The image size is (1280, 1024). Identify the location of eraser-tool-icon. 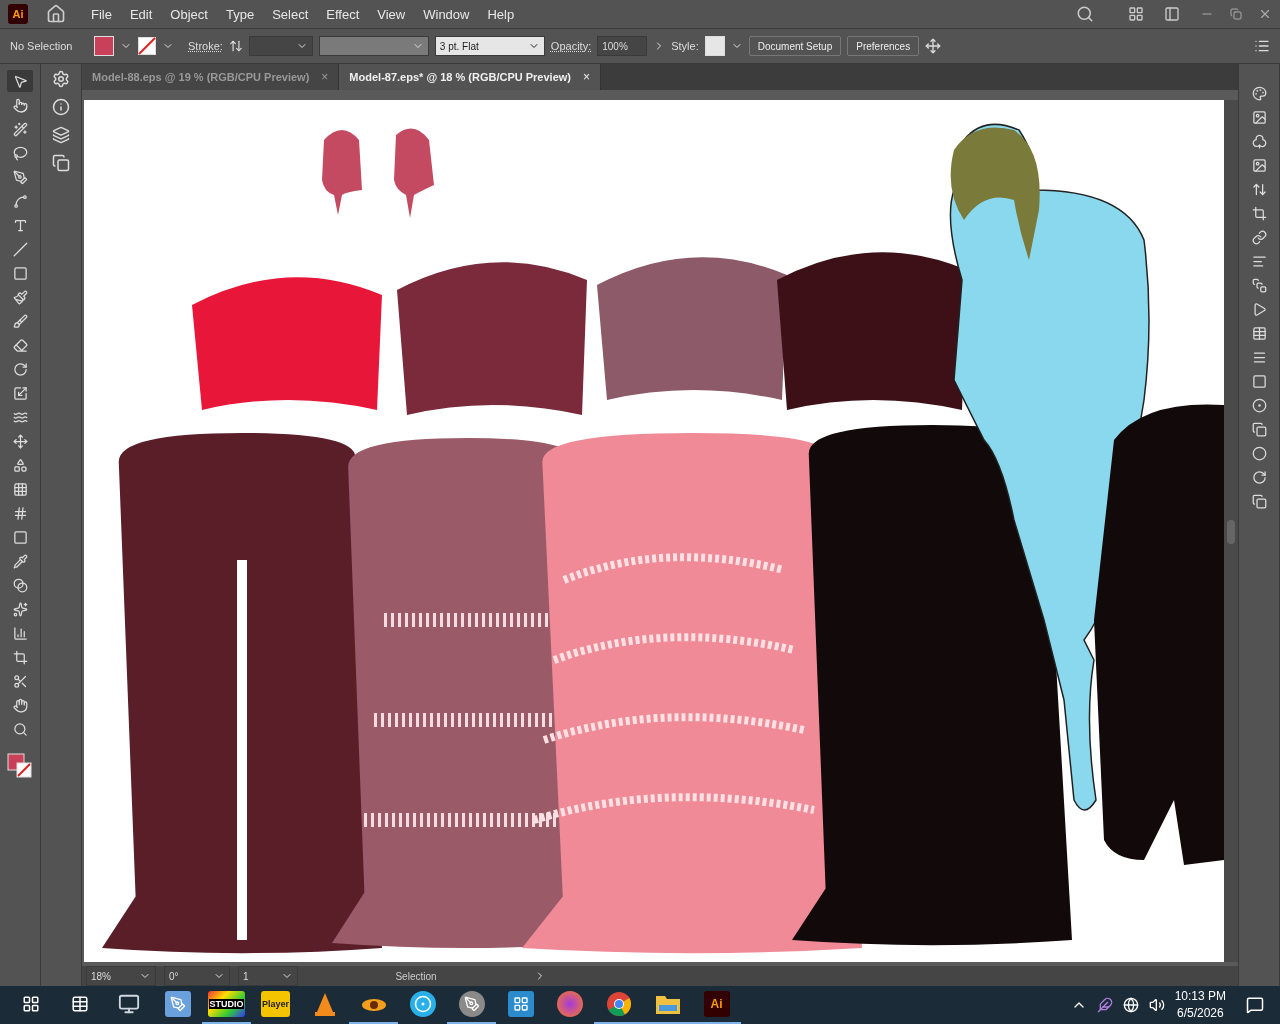
(20, 345).